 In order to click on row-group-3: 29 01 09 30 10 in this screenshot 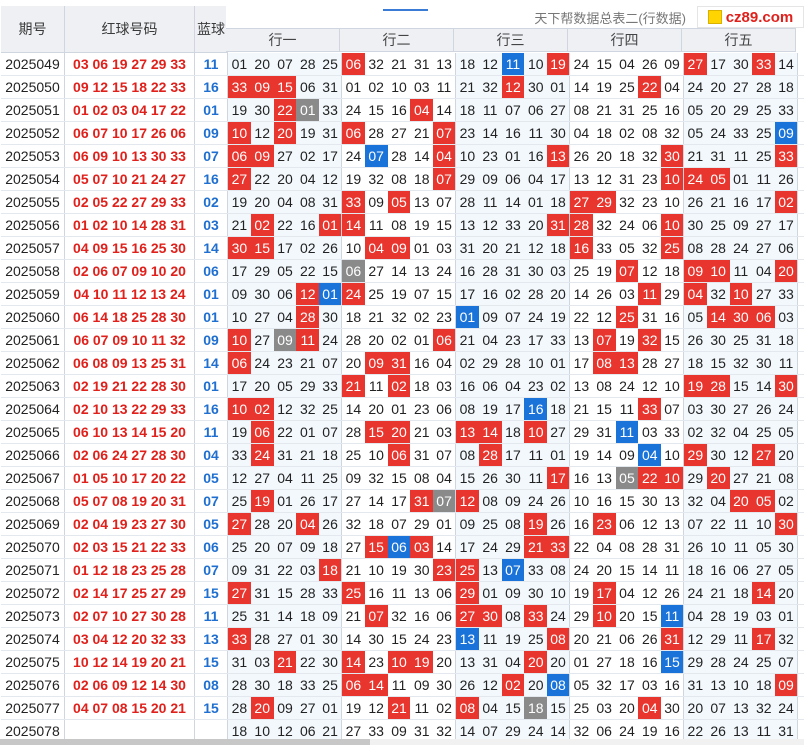, I will do `click(512, 593)`.